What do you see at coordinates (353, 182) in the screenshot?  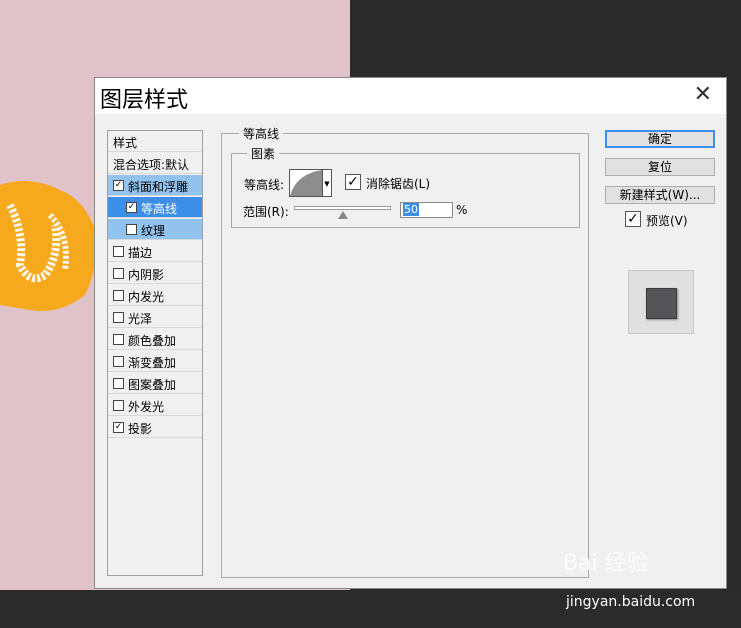 I see `antialias-checkbox: ✓` at bounding box center [353, 182].